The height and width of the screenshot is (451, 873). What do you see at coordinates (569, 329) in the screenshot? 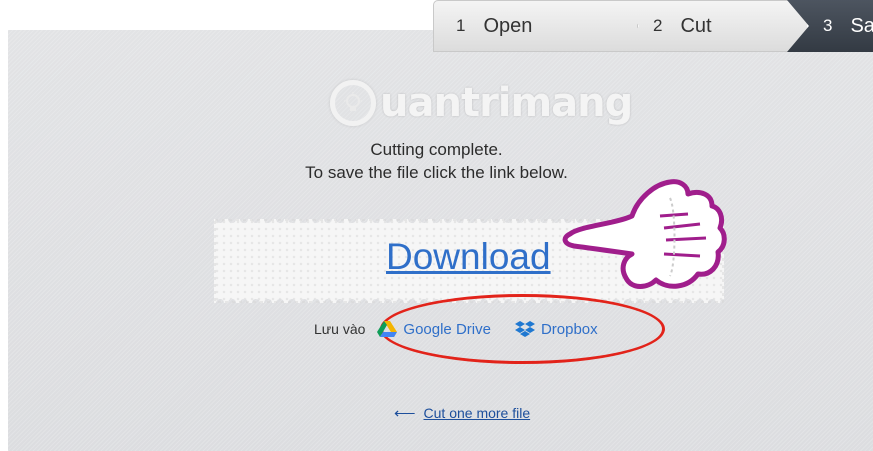
I see `dropbox-label: Dropbox` at bounding box center [569, 329].